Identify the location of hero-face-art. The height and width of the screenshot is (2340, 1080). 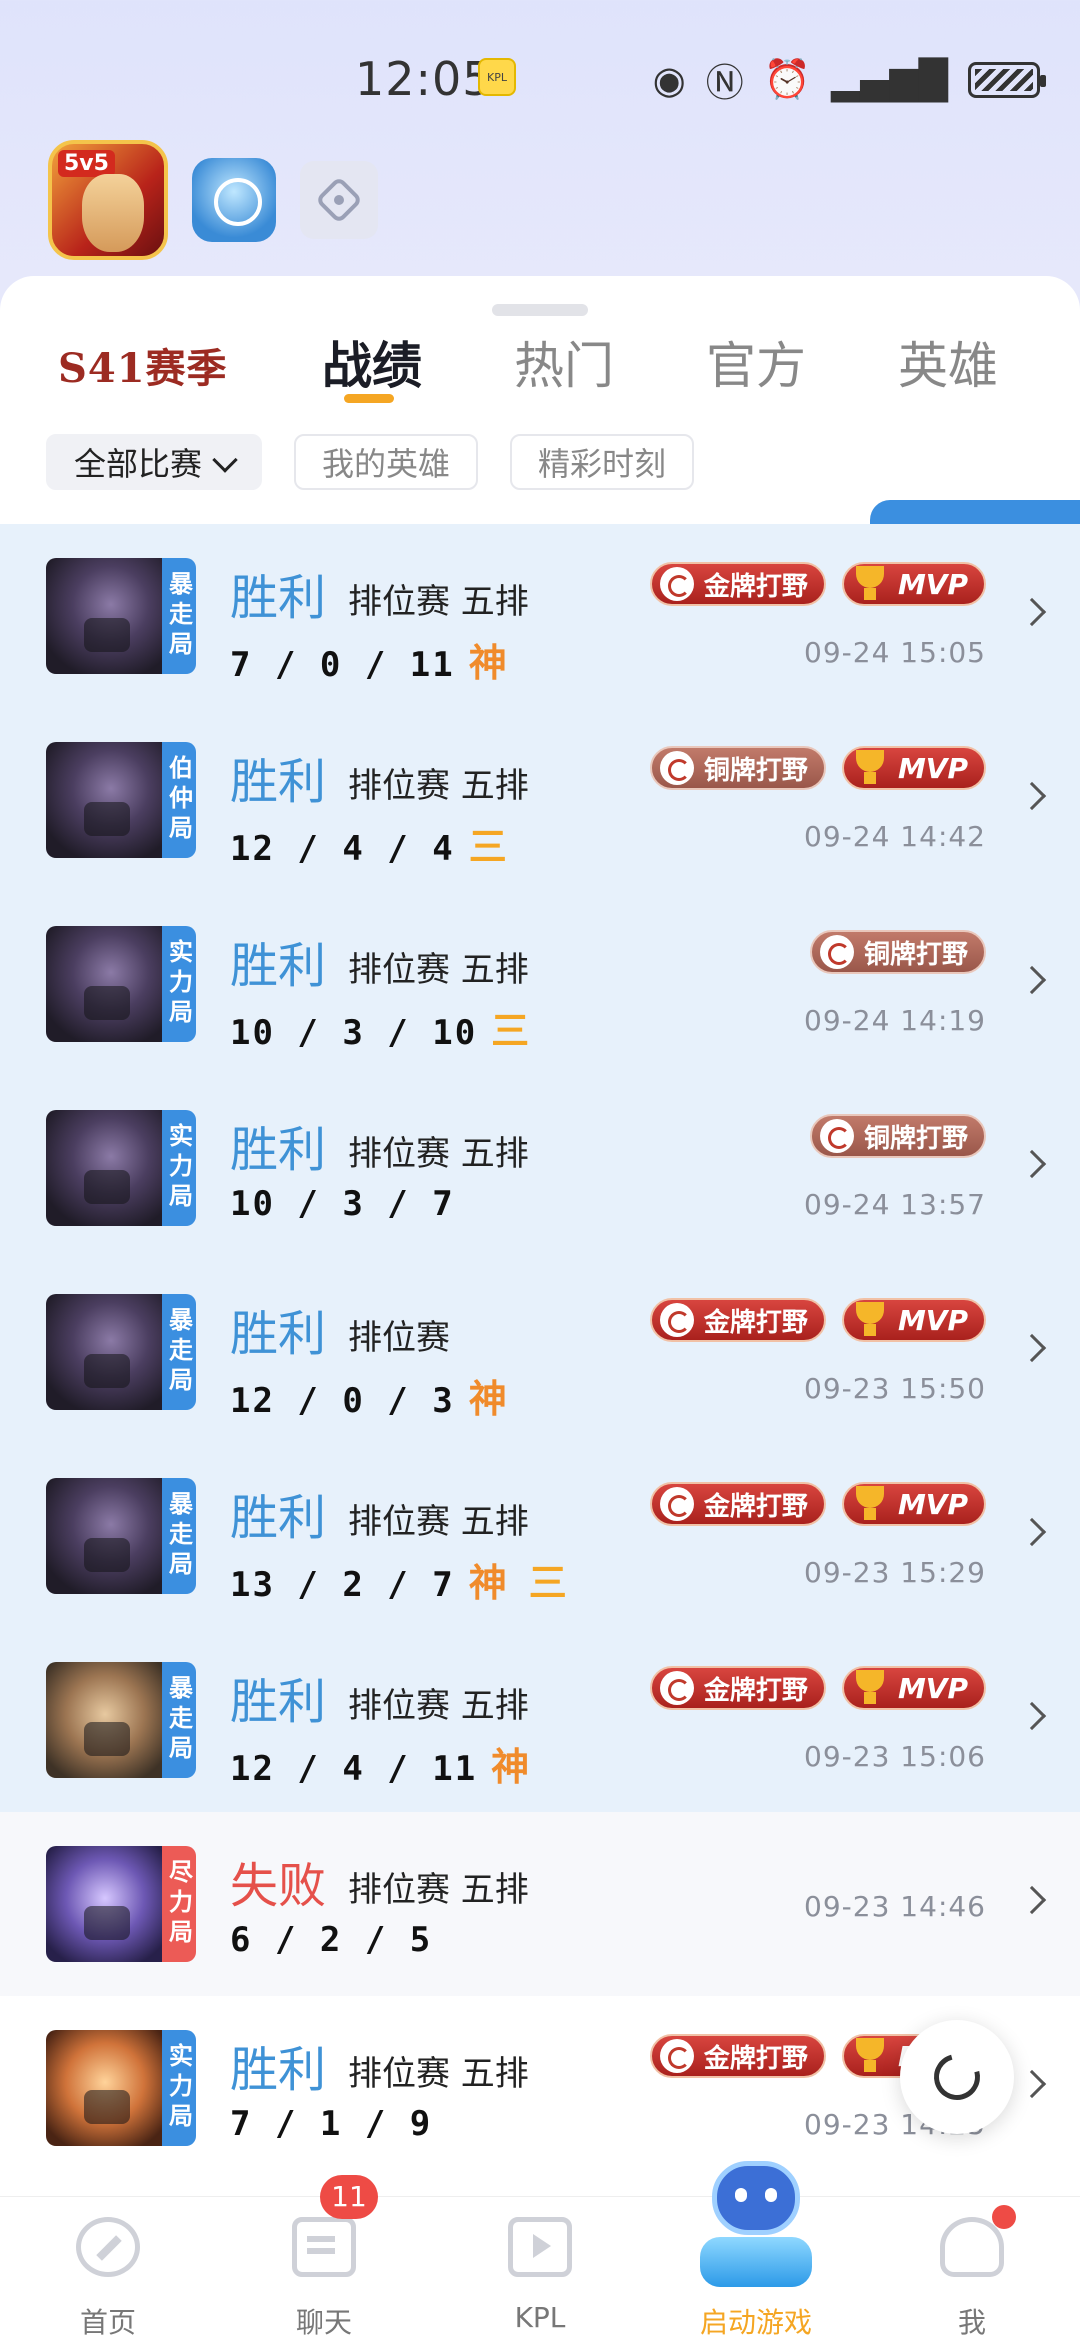
(113, 213).